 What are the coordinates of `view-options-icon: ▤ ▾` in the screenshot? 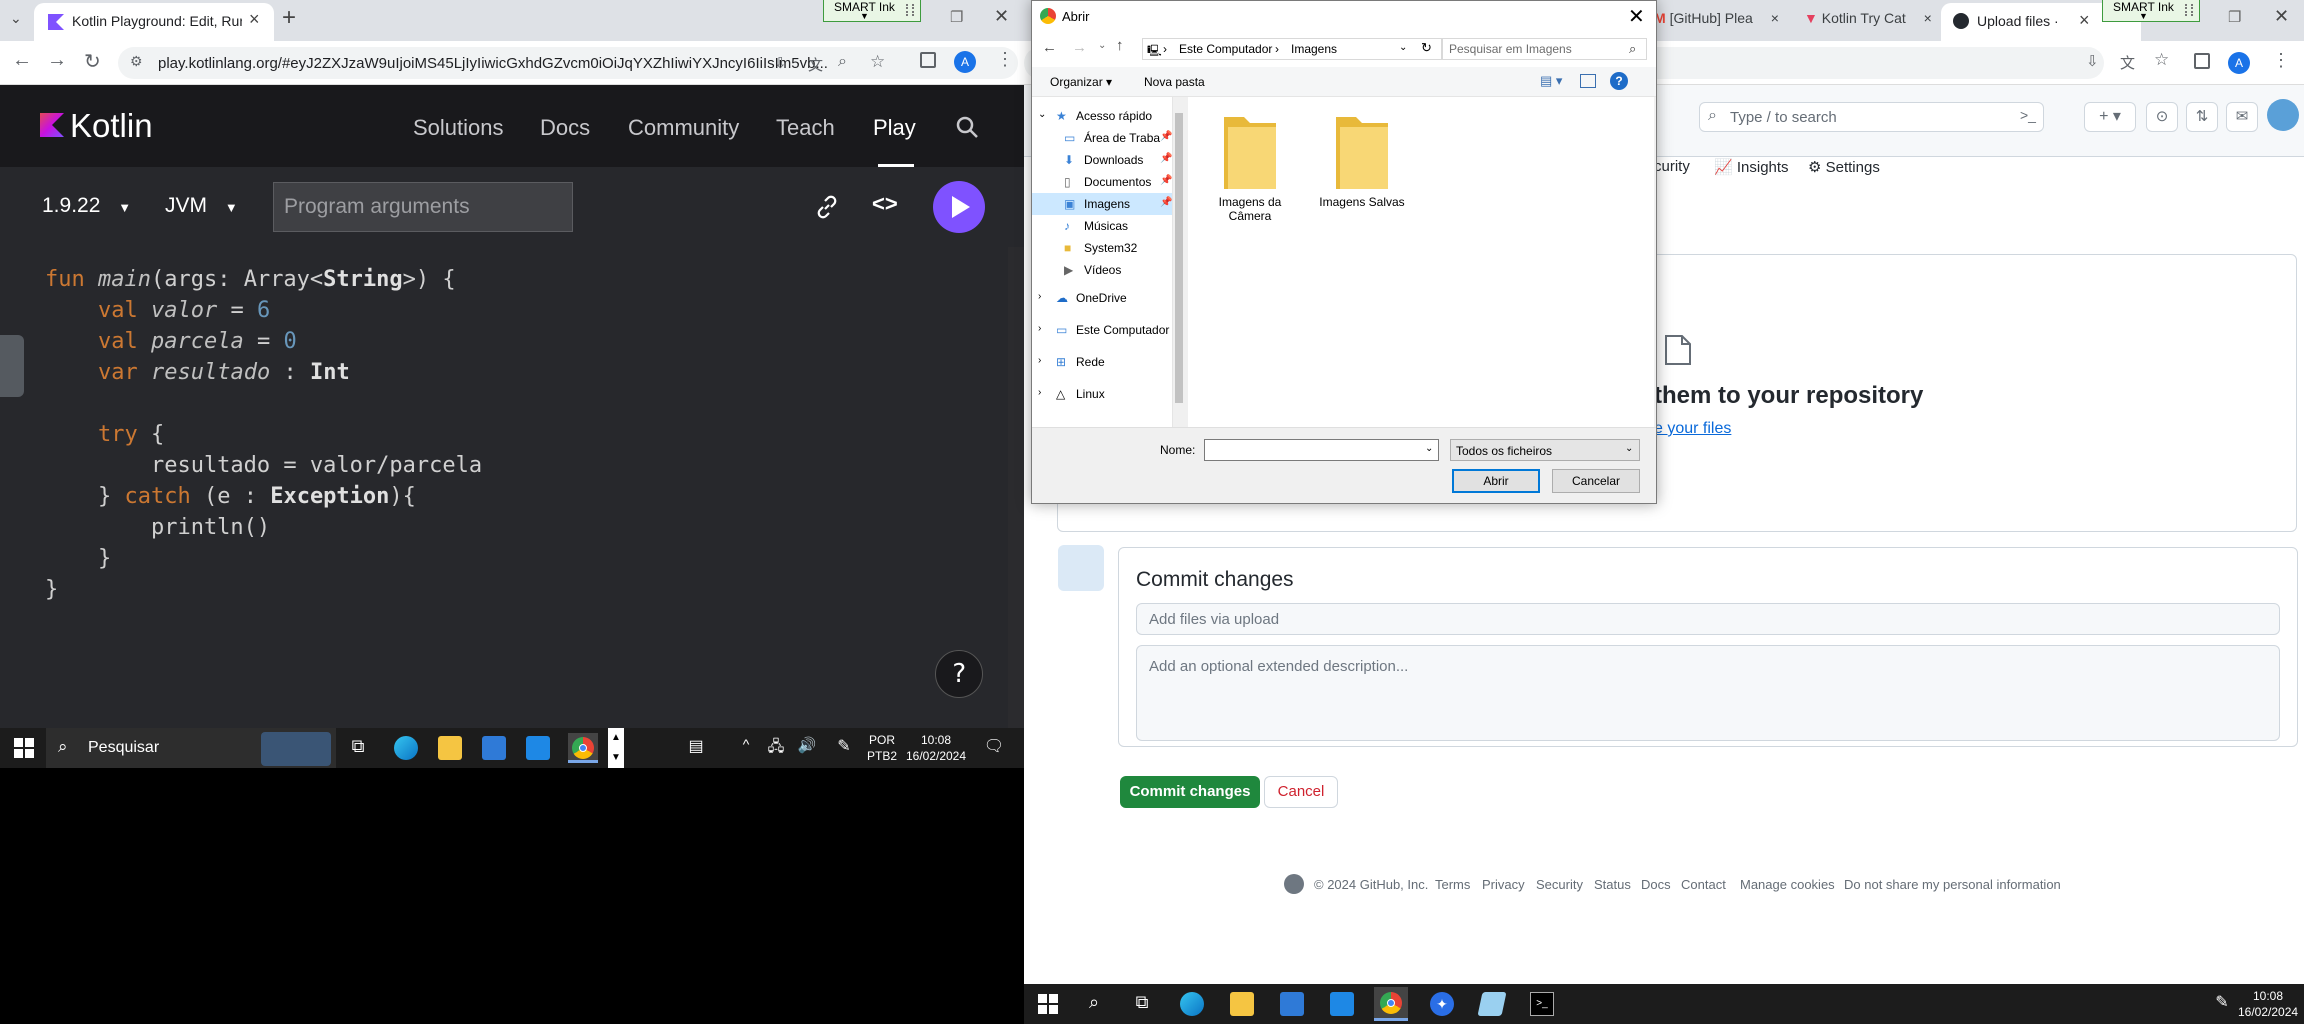 It's located at (1551, 81).